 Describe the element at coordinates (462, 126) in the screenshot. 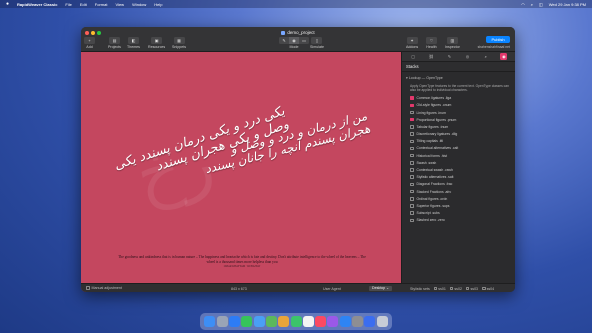

I see `feature-checkbox: Tabular figures .tnum` at that location.